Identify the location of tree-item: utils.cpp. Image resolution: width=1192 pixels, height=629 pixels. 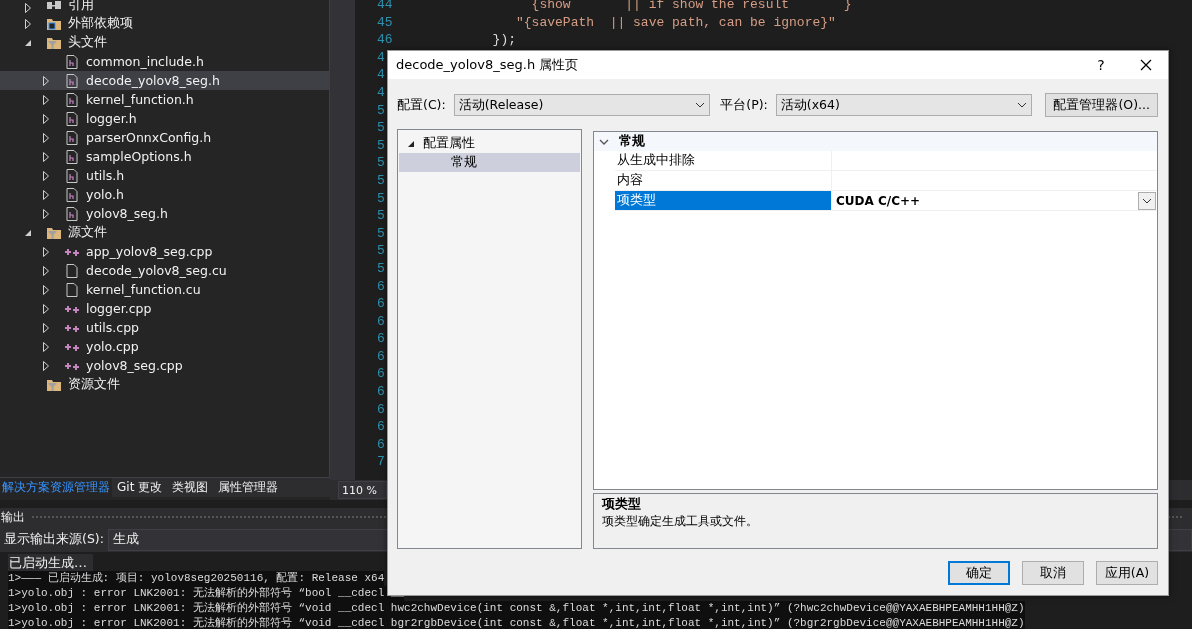
(164, 327).